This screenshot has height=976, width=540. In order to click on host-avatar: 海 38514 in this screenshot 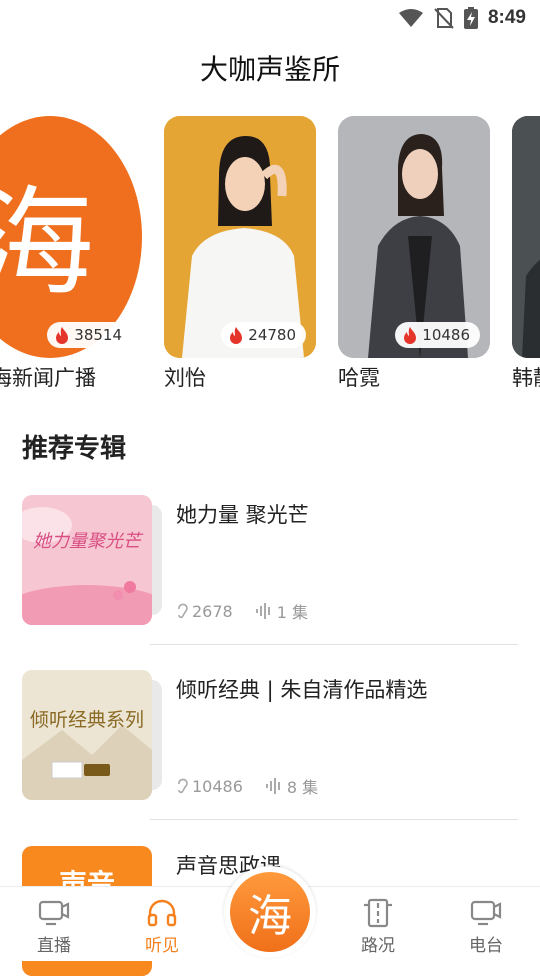, I will do `click(71, 237)`.